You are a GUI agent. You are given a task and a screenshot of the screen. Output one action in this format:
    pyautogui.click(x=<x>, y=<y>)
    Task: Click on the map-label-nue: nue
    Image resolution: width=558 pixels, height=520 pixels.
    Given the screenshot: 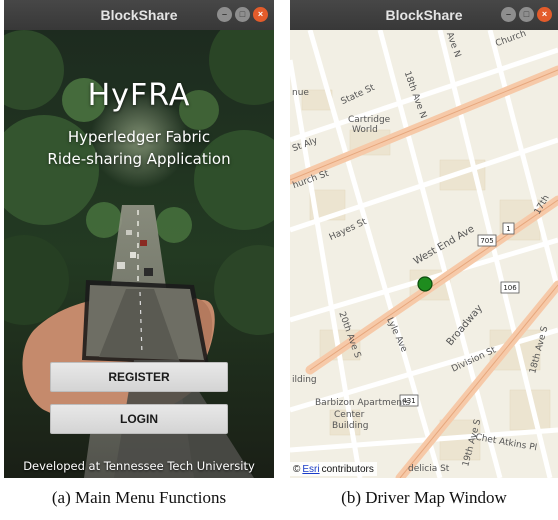 What is the action you would take?
    pyautogui.click(x=300, y=93)
    